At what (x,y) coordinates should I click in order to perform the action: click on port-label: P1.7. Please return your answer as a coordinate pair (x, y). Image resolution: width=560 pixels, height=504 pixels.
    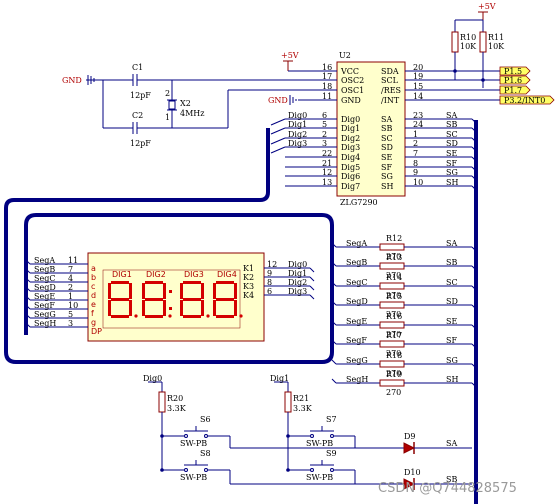
    Looking at the image, I should click on (513, 90).